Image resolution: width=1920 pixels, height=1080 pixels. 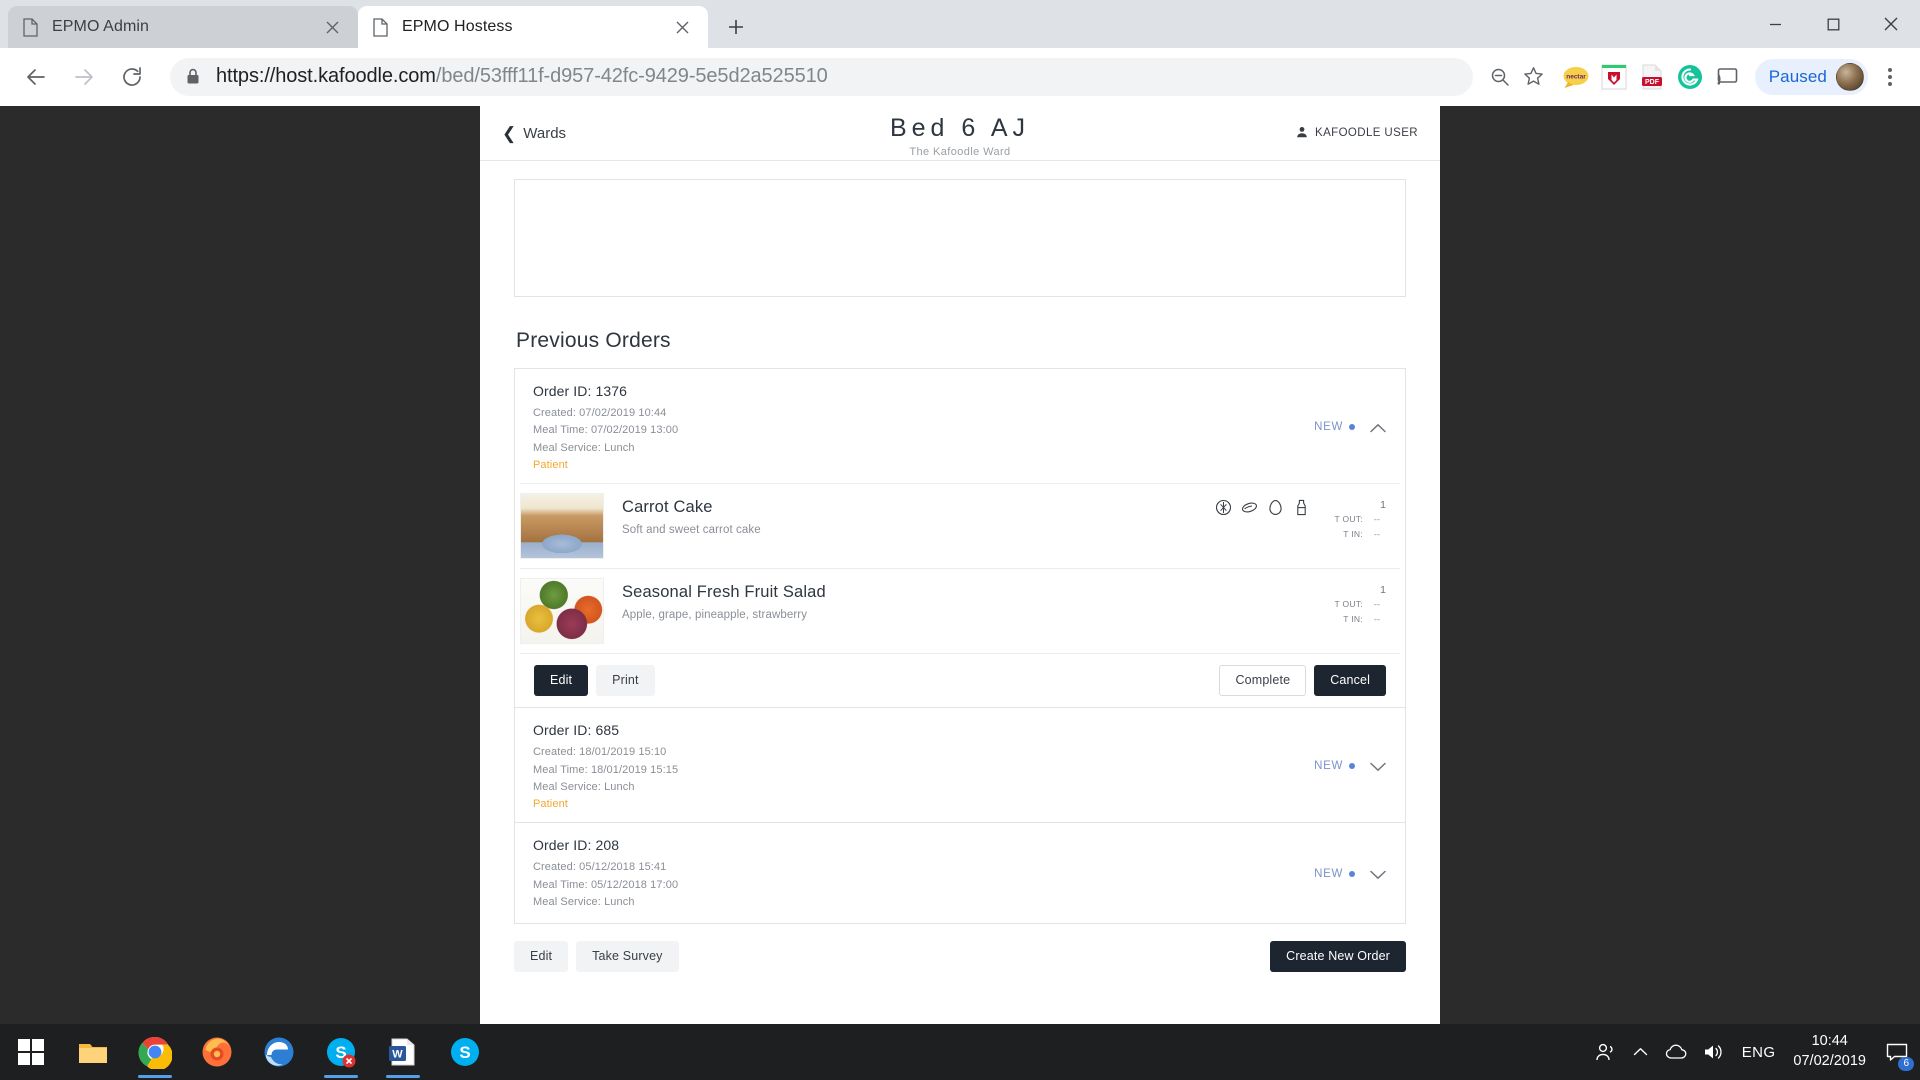 What do you see at coordinates (1641, 1052) in the screenshot?
I see `show-hidden-icons-icon` at bounding box center [1641, 1052].